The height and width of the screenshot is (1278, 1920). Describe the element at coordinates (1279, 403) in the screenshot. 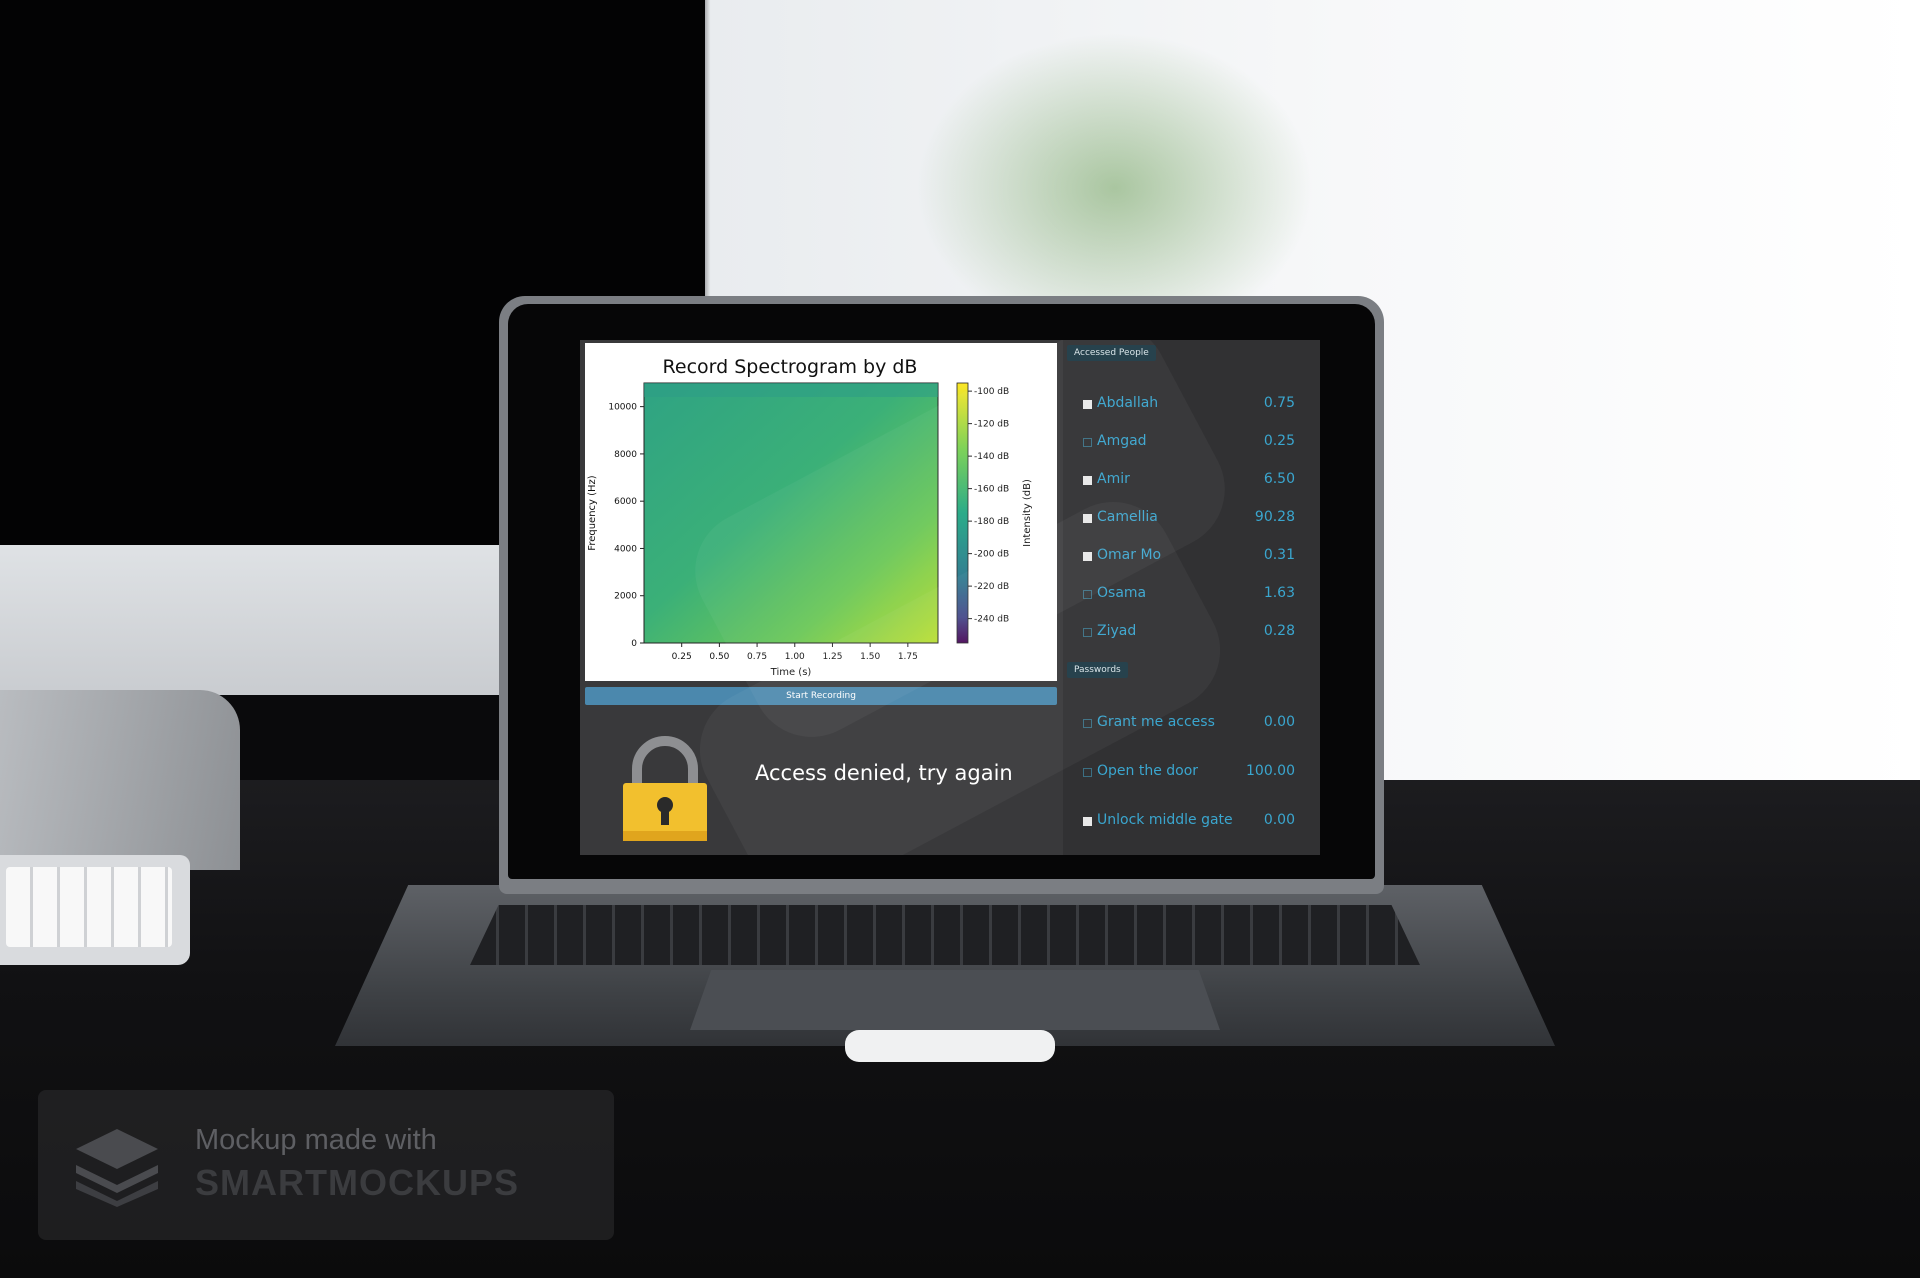

I see `row-score: 0.75` at that location.